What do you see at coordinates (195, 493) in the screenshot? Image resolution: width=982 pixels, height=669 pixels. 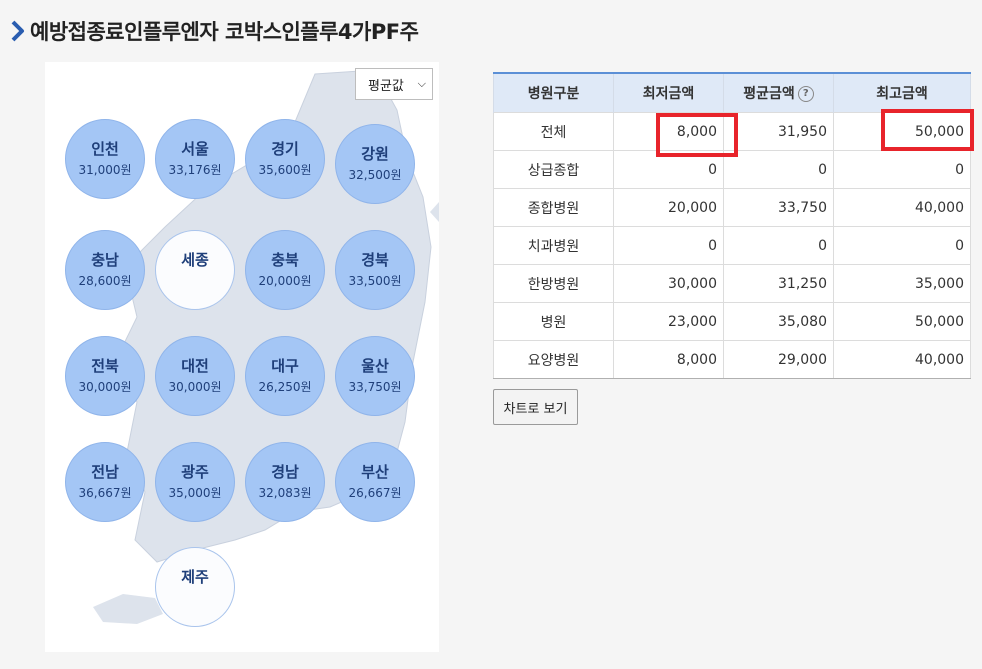 I see `region-price: 35,000원` at bounding box center [195, 493].